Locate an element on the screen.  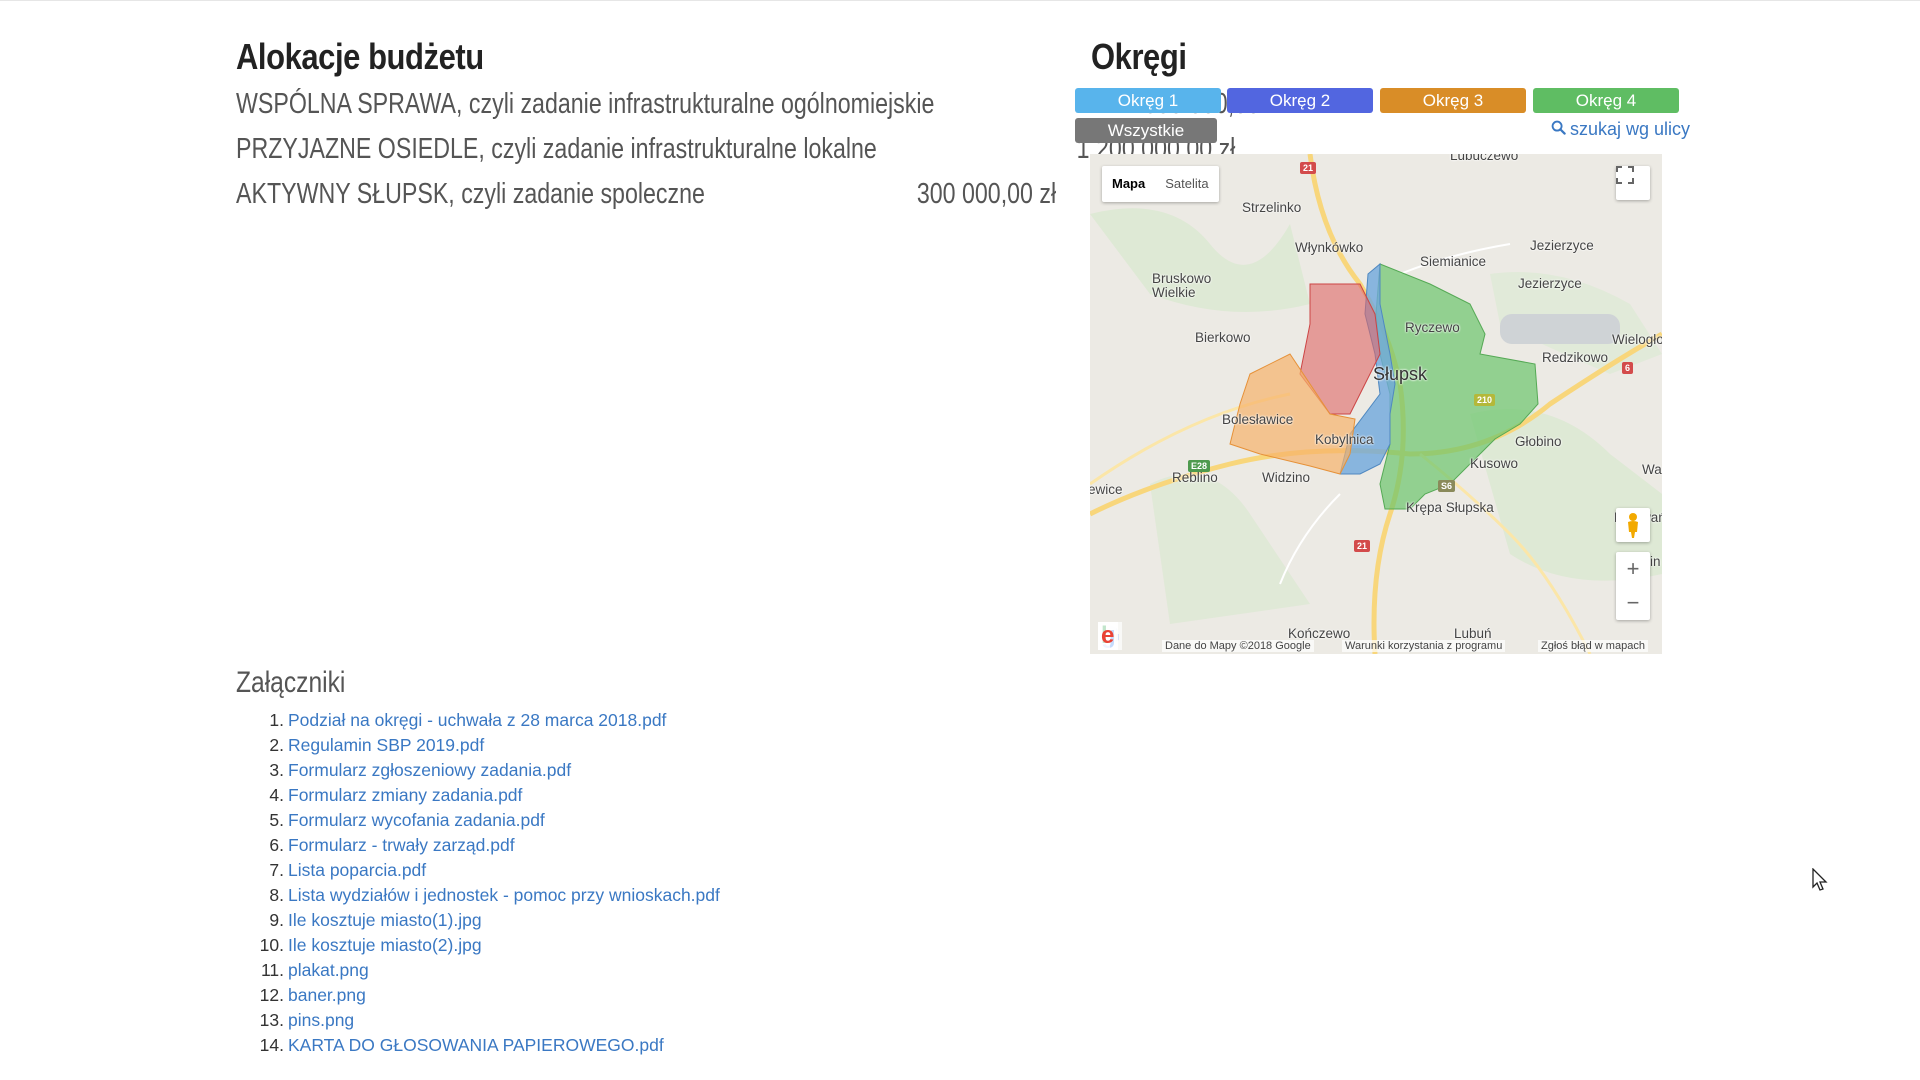
list-item: 7. Lista poparcia.pdf is located at coordinates (586, 870).